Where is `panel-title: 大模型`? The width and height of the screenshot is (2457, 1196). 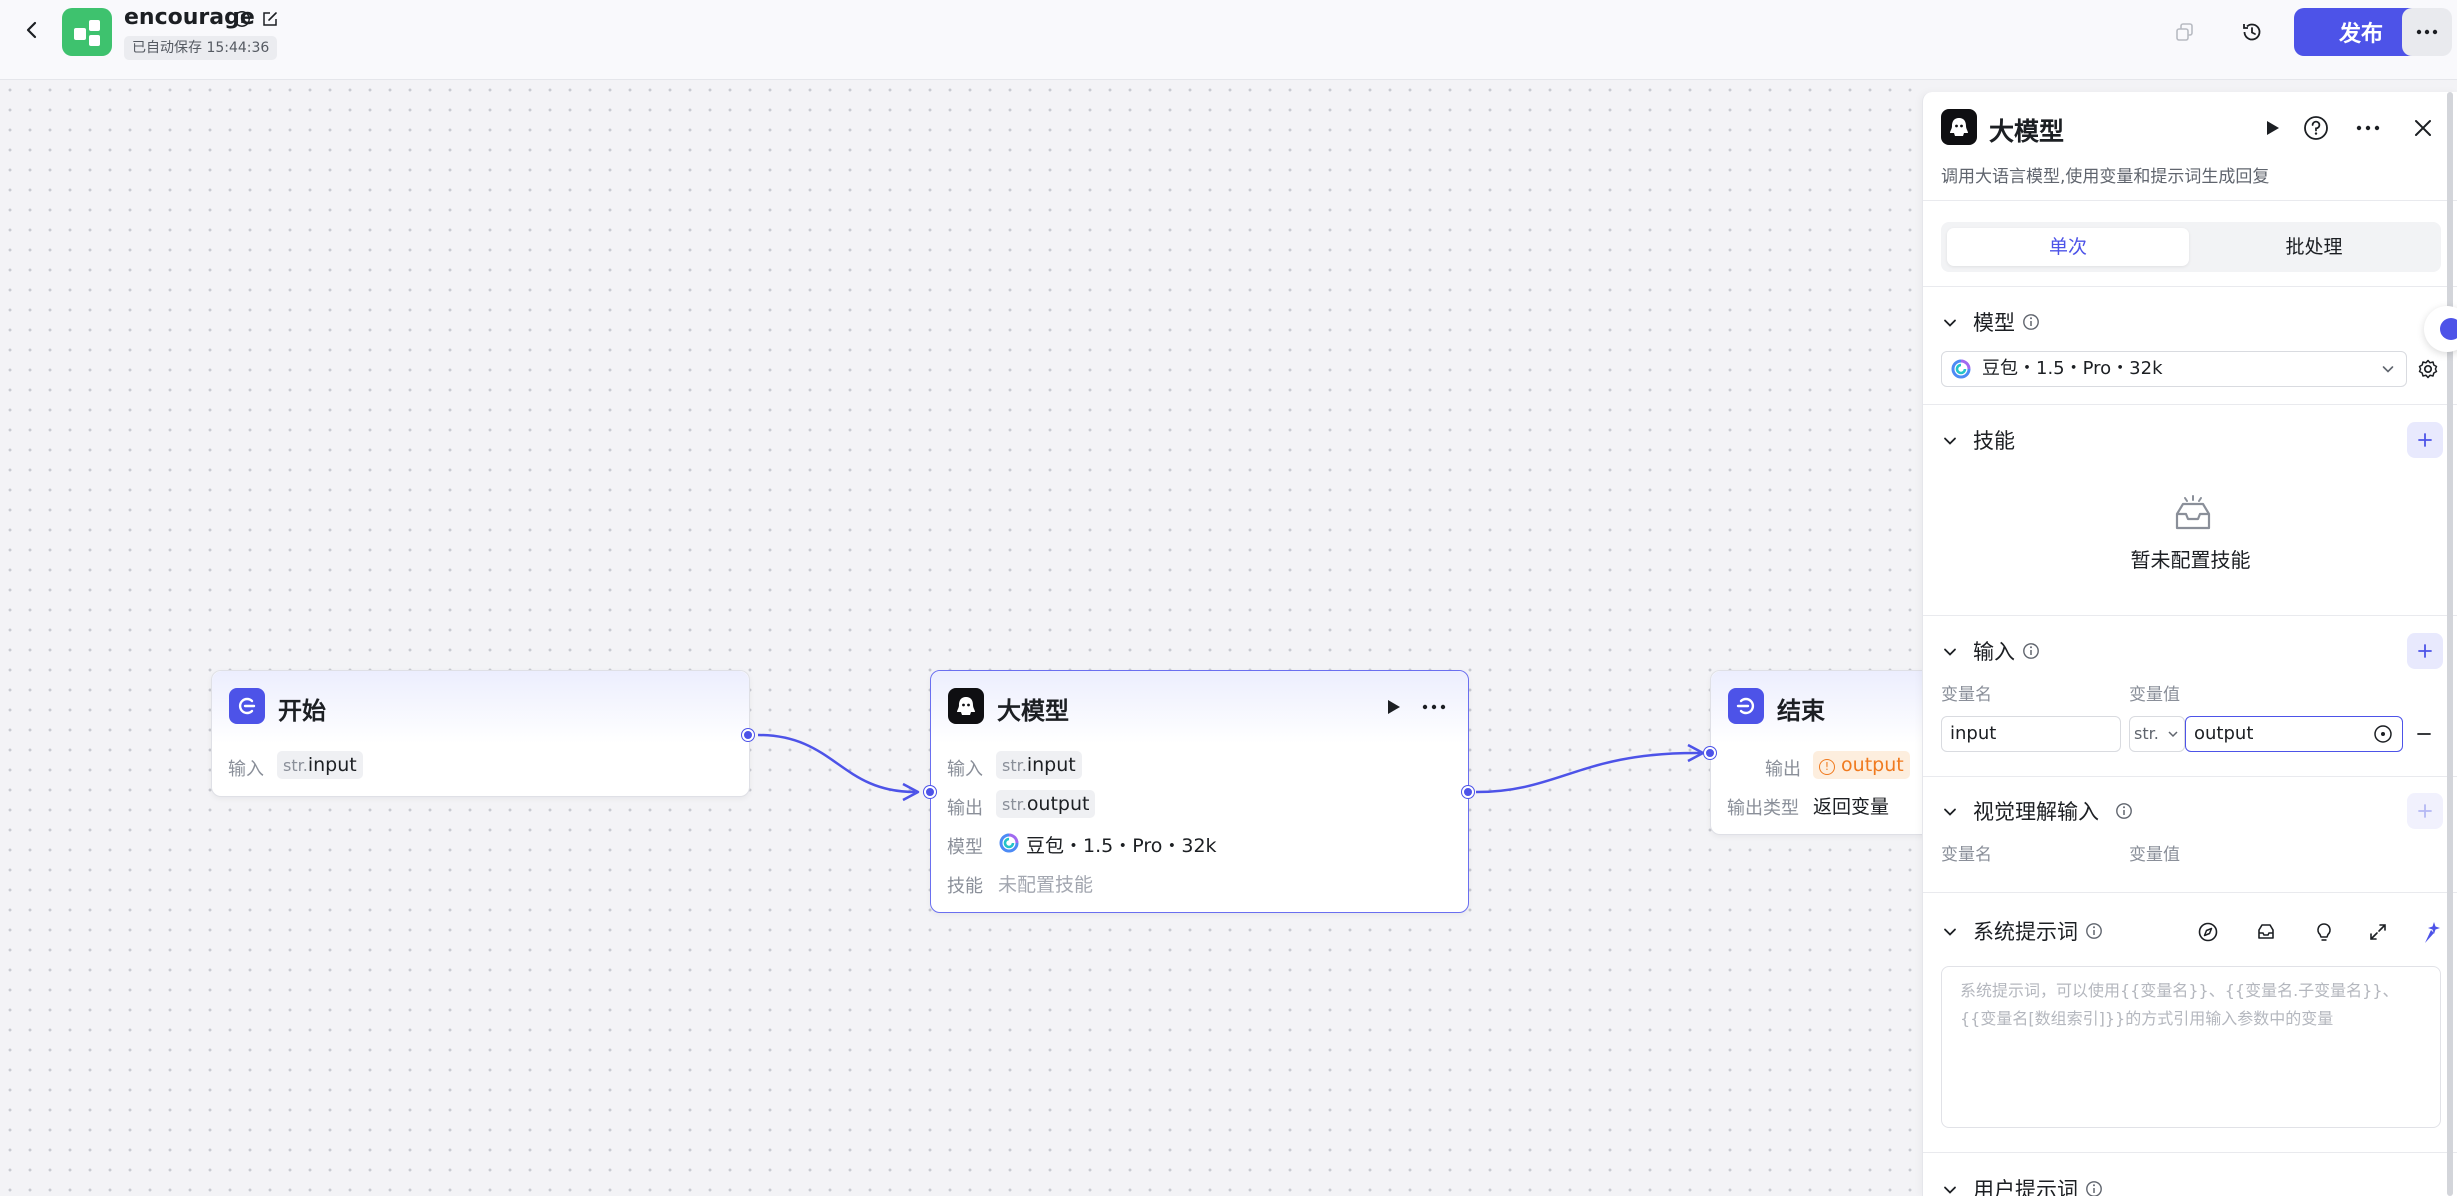
panel-title: 大模型 is located at coordinates (2027, 131).